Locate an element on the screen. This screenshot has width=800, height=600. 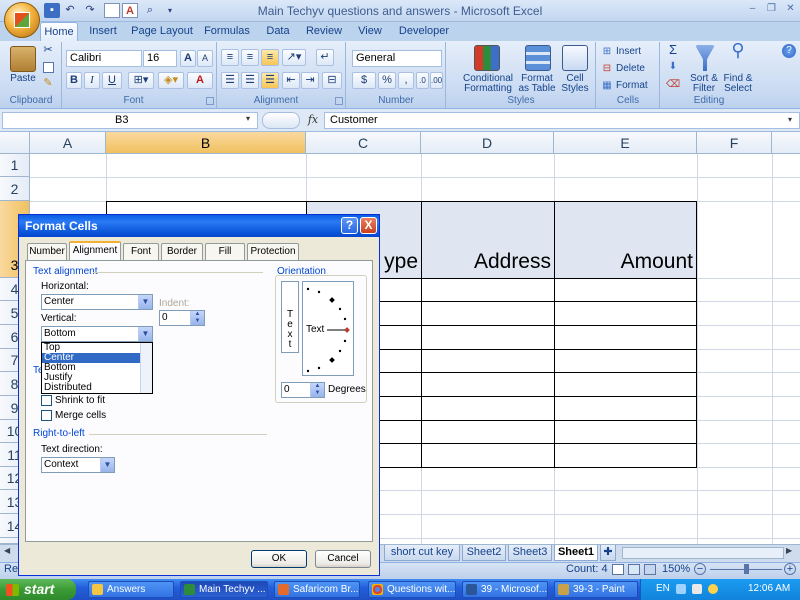
column-header-e: E is located at coordinates (625, 143).